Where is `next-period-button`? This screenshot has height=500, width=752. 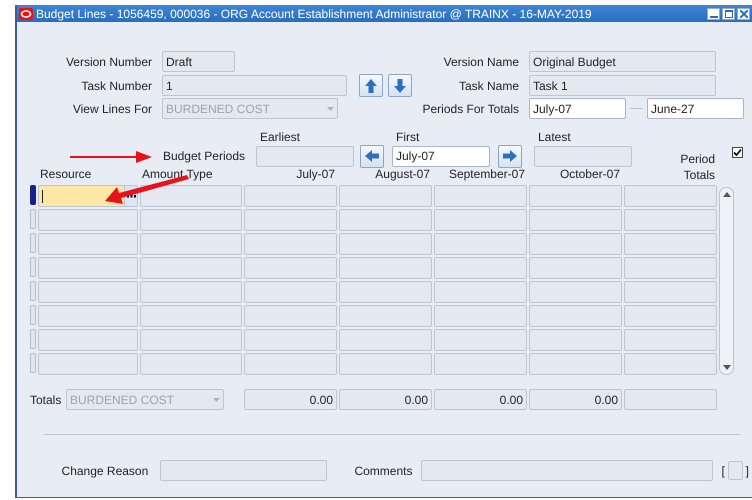 next-period-button is located at coordinates (510, 156).